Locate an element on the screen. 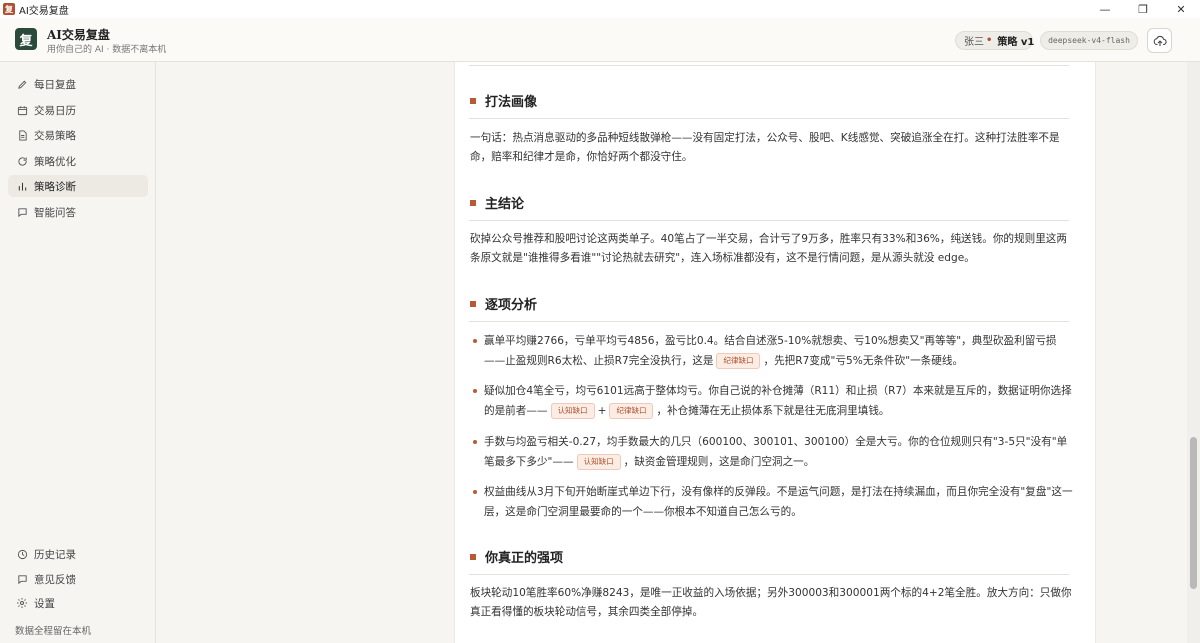  sidebar-item-history: 历史记录 is located at coordinates (78, 554).